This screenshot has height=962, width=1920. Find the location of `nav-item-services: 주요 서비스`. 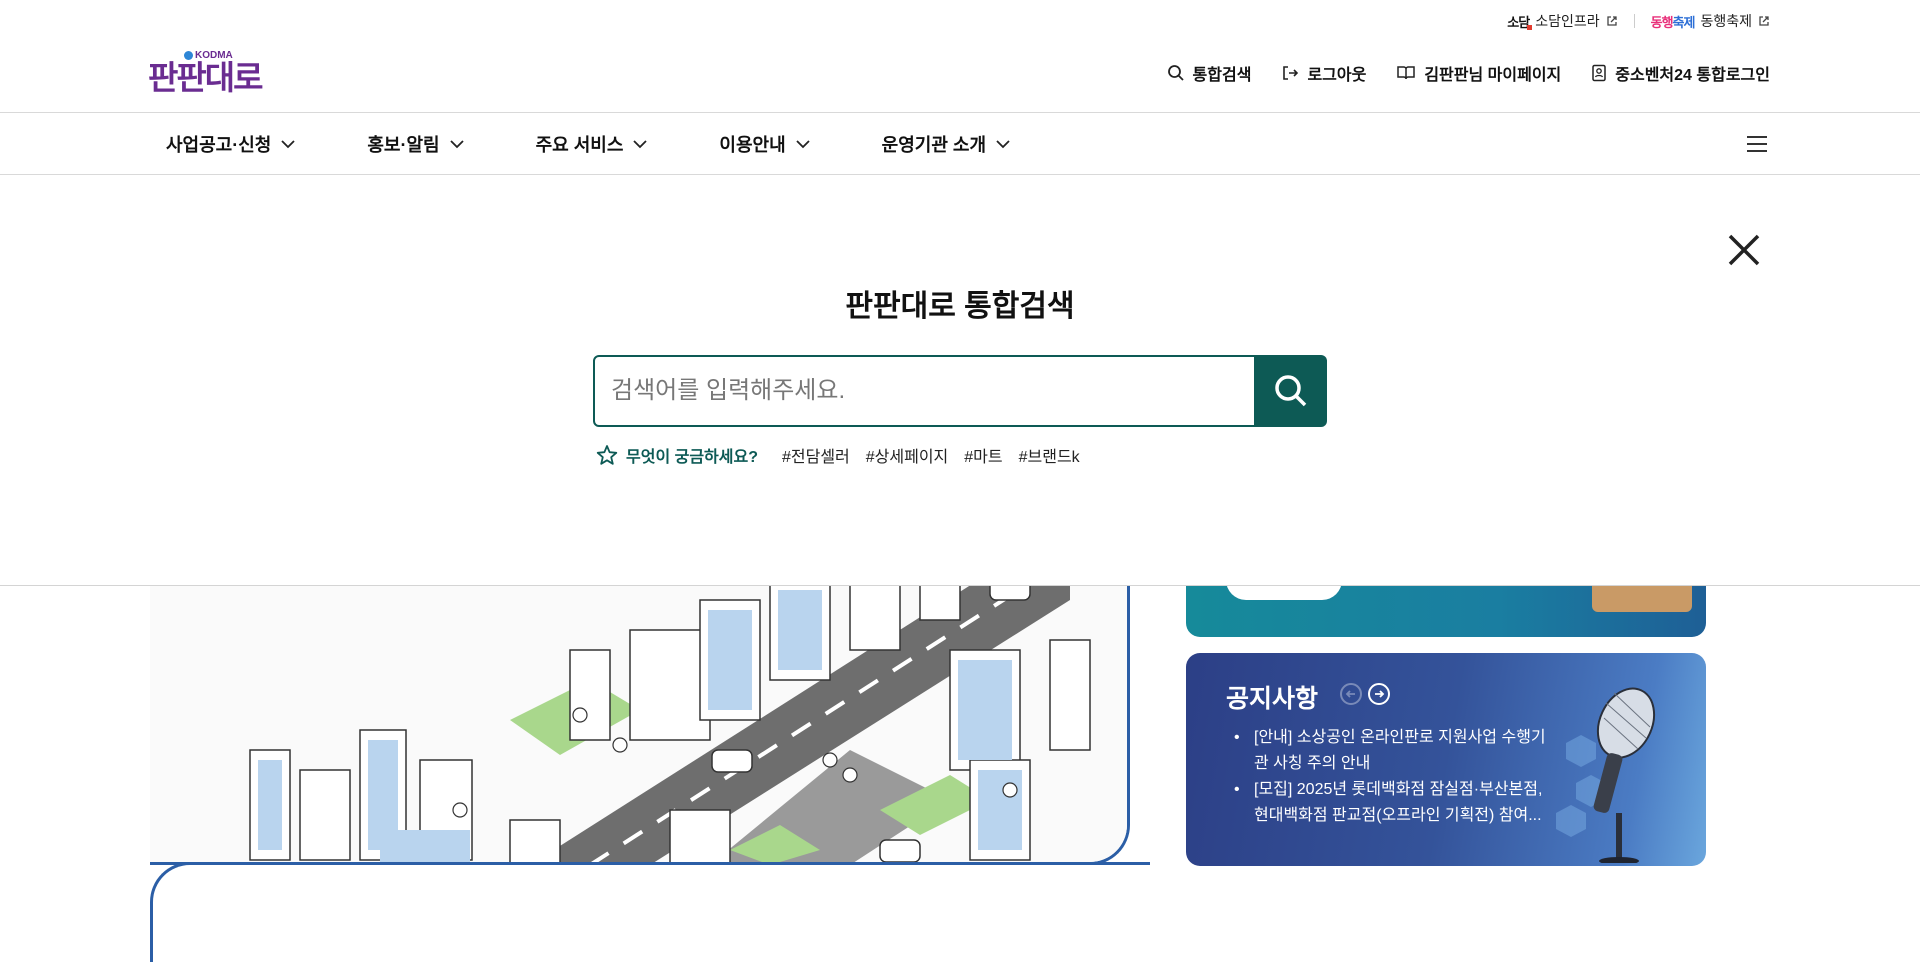

nav-item-services: 주요 서비스 is located at coordinates (592, 144).